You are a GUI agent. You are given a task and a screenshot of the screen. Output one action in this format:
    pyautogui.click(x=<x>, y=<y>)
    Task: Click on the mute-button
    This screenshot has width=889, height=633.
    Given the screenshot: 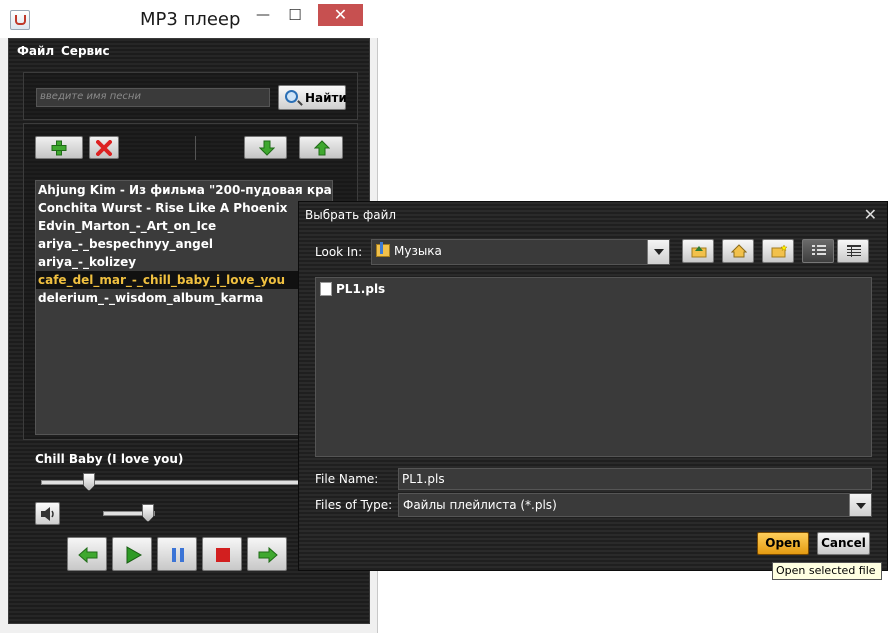 What is the action you would take?
    pyautogui.click(x=47, y=513)
    